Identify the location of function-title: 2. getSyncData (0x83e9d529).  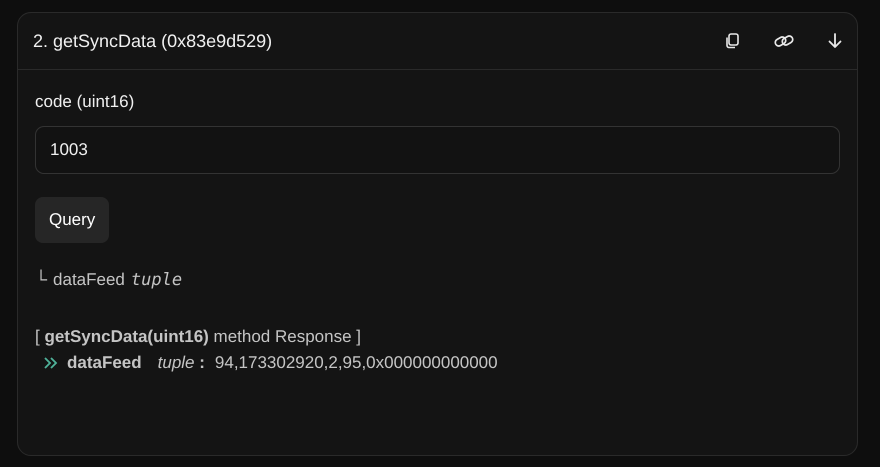
(152, 41).